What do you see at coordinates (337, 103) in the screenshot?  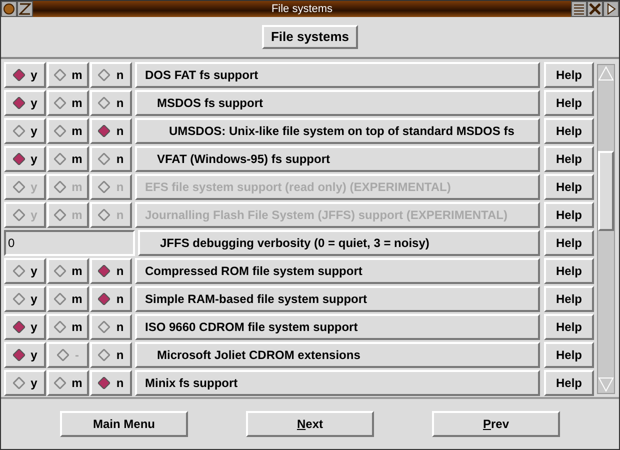 I see `option-label: MSDOS fs support` at bounding box center [337, 103].